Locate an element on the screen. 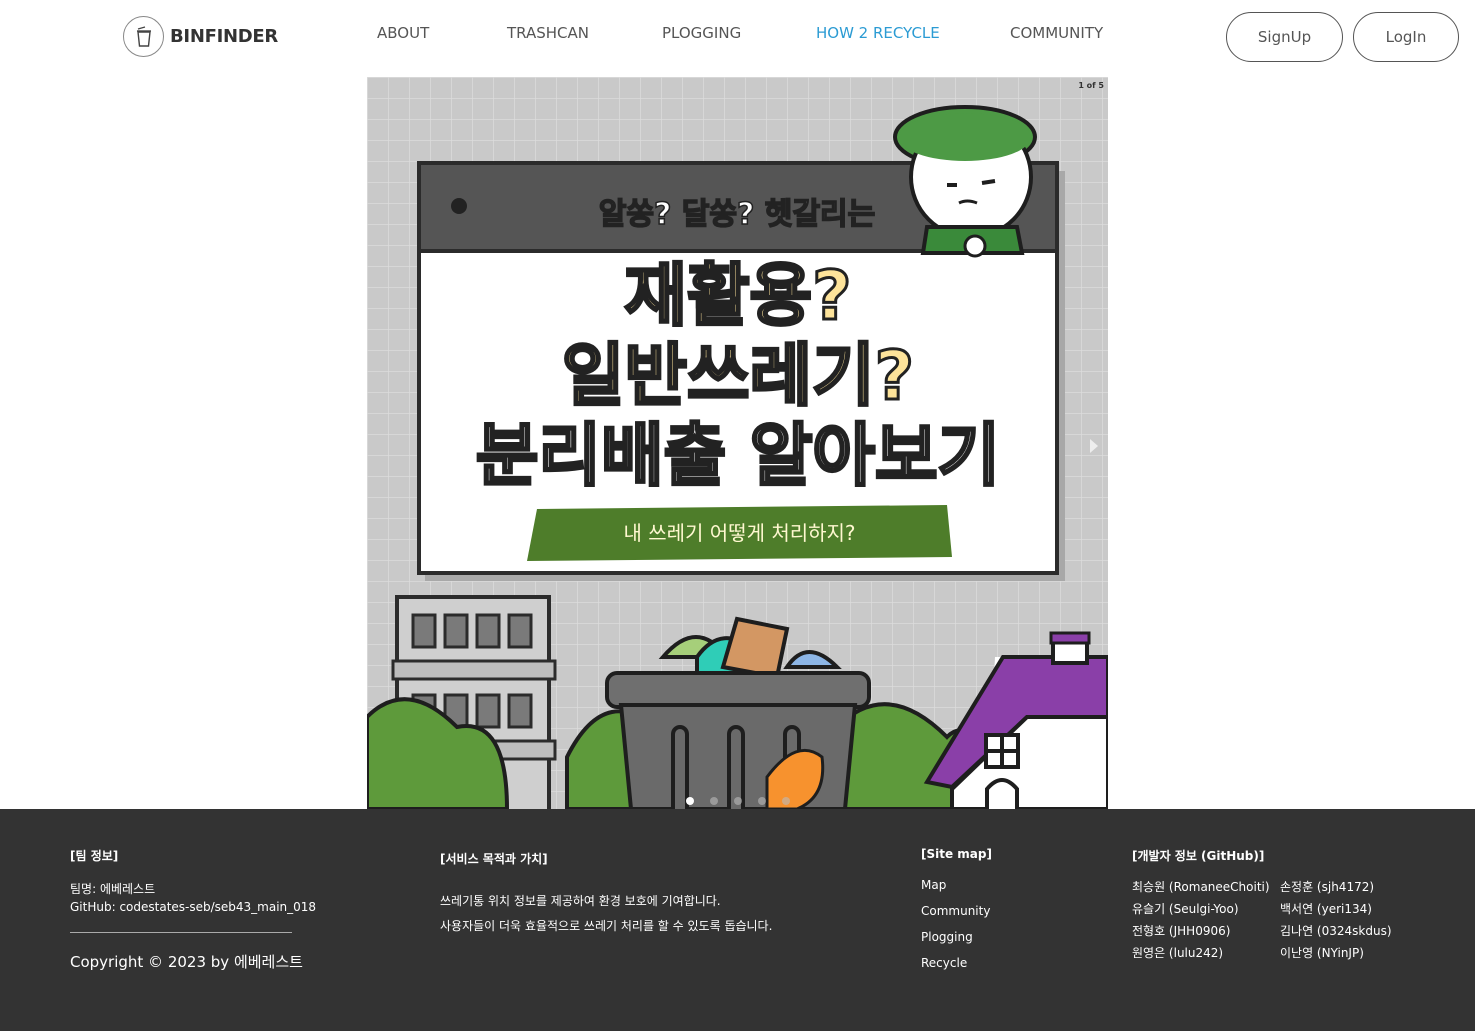  footer-divider is located at coordinates (181, 932).